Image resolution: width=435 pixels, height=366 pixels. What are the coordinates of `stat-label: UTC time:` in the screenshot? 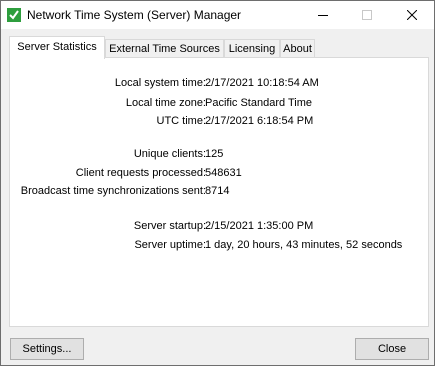 It's located at (181, 121).